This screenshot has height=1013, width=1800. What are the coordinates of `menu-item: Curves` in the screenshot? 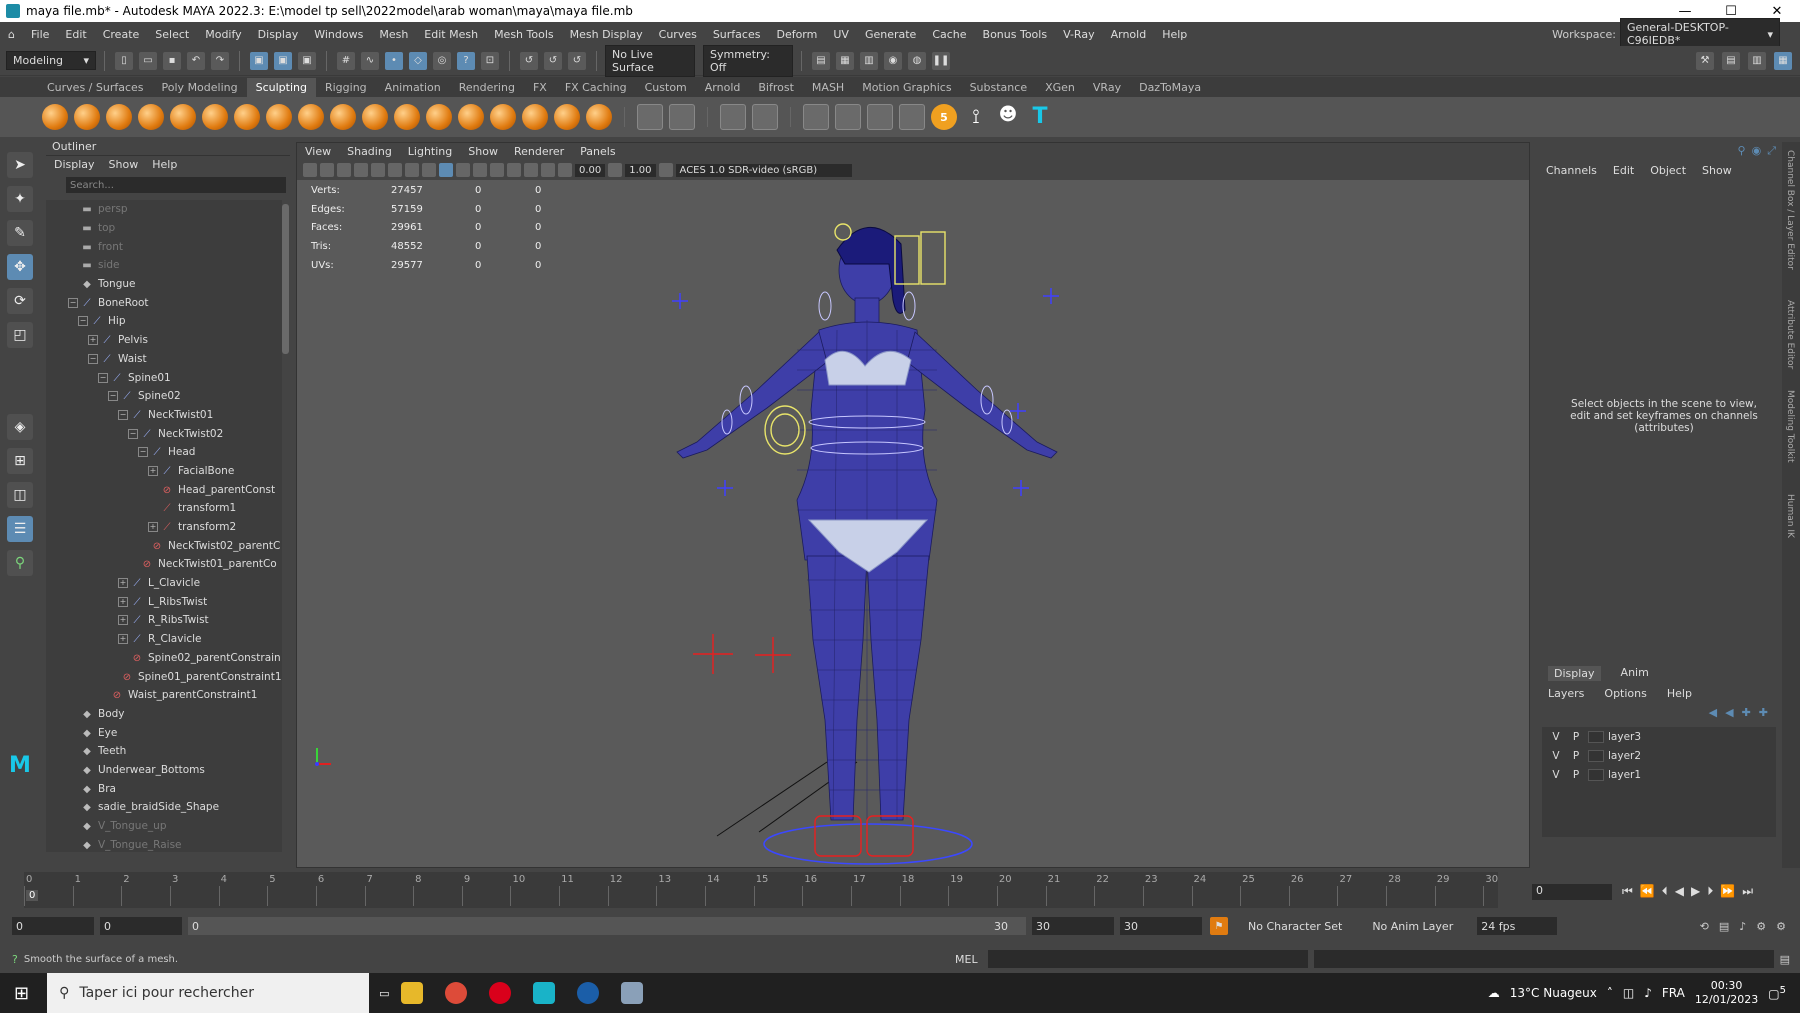 It's located at (678, 34).